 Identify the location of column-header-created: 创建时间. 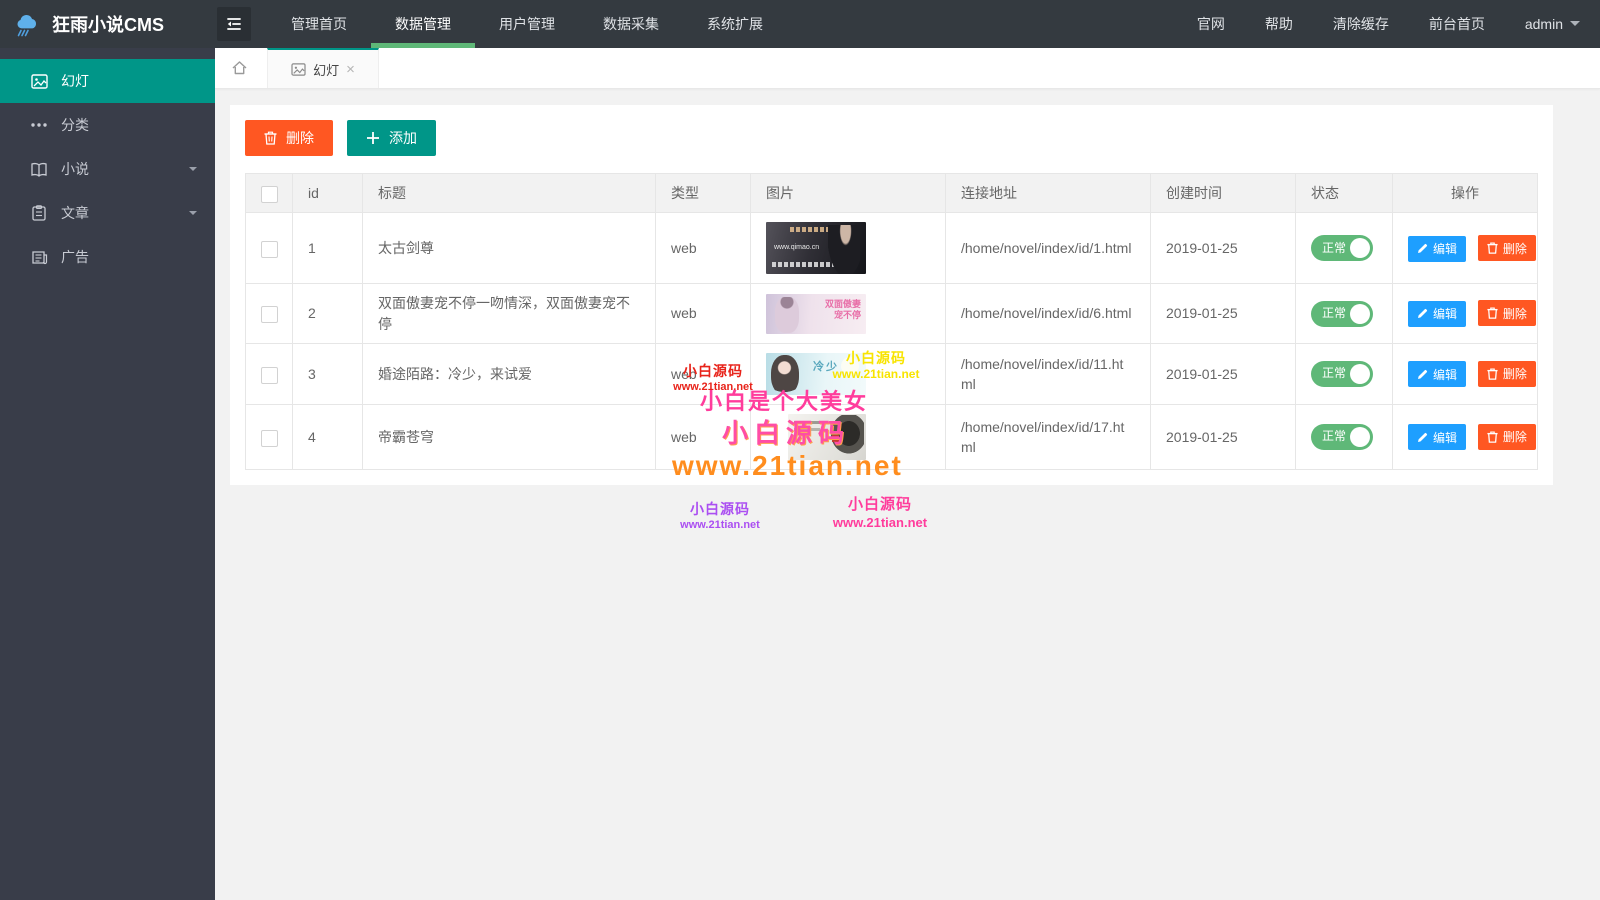
(1223, 193).